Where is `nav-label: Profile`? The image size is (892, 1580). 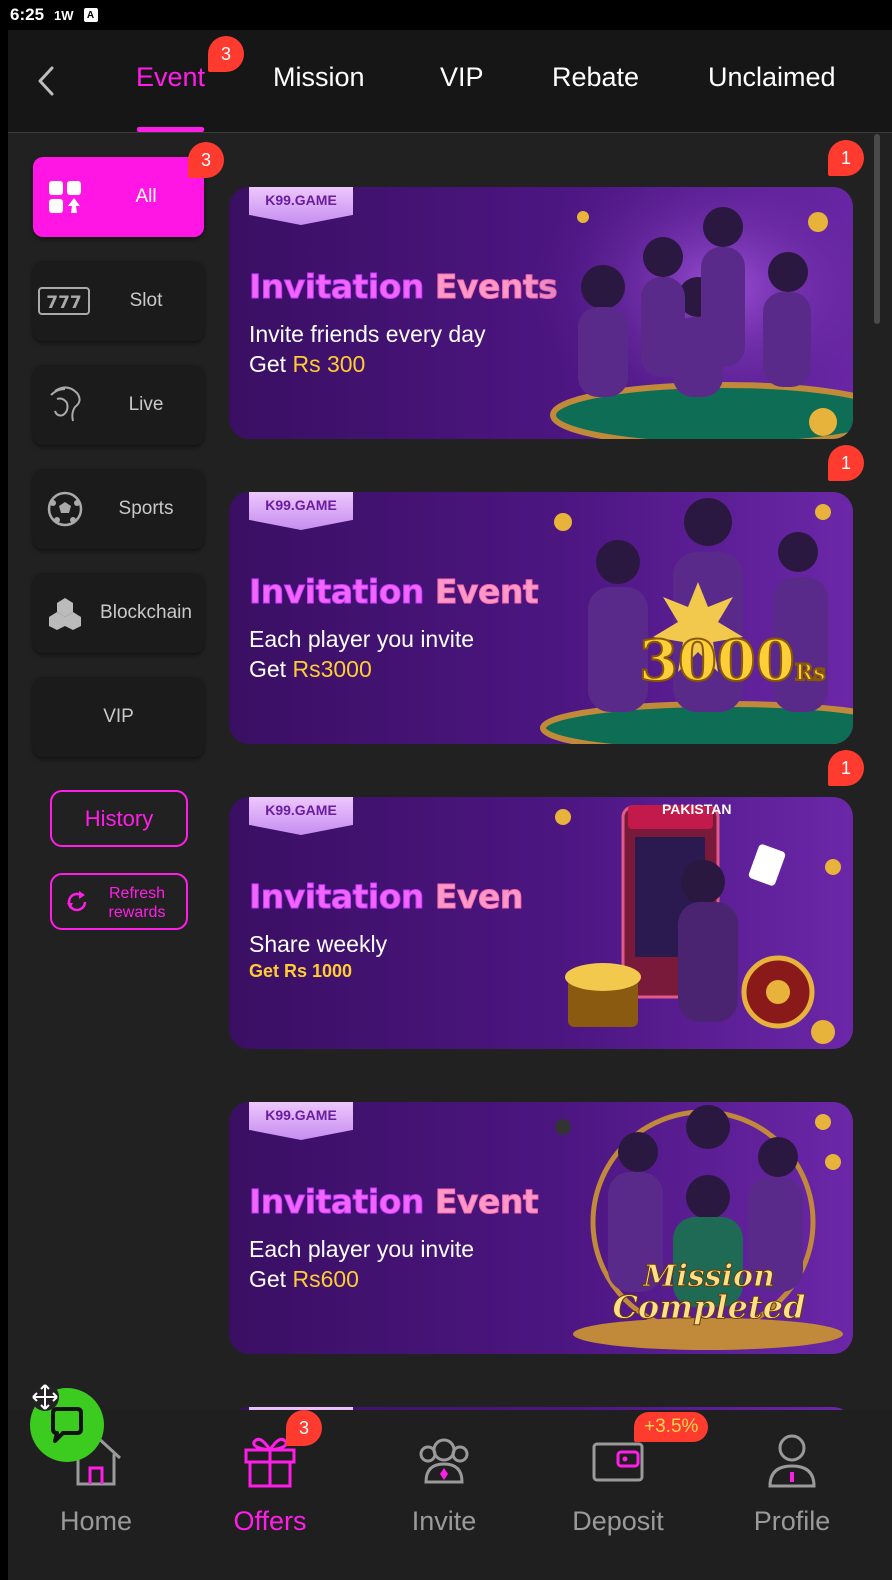
nav-label: Profile is located at coordinates (792, 1521).